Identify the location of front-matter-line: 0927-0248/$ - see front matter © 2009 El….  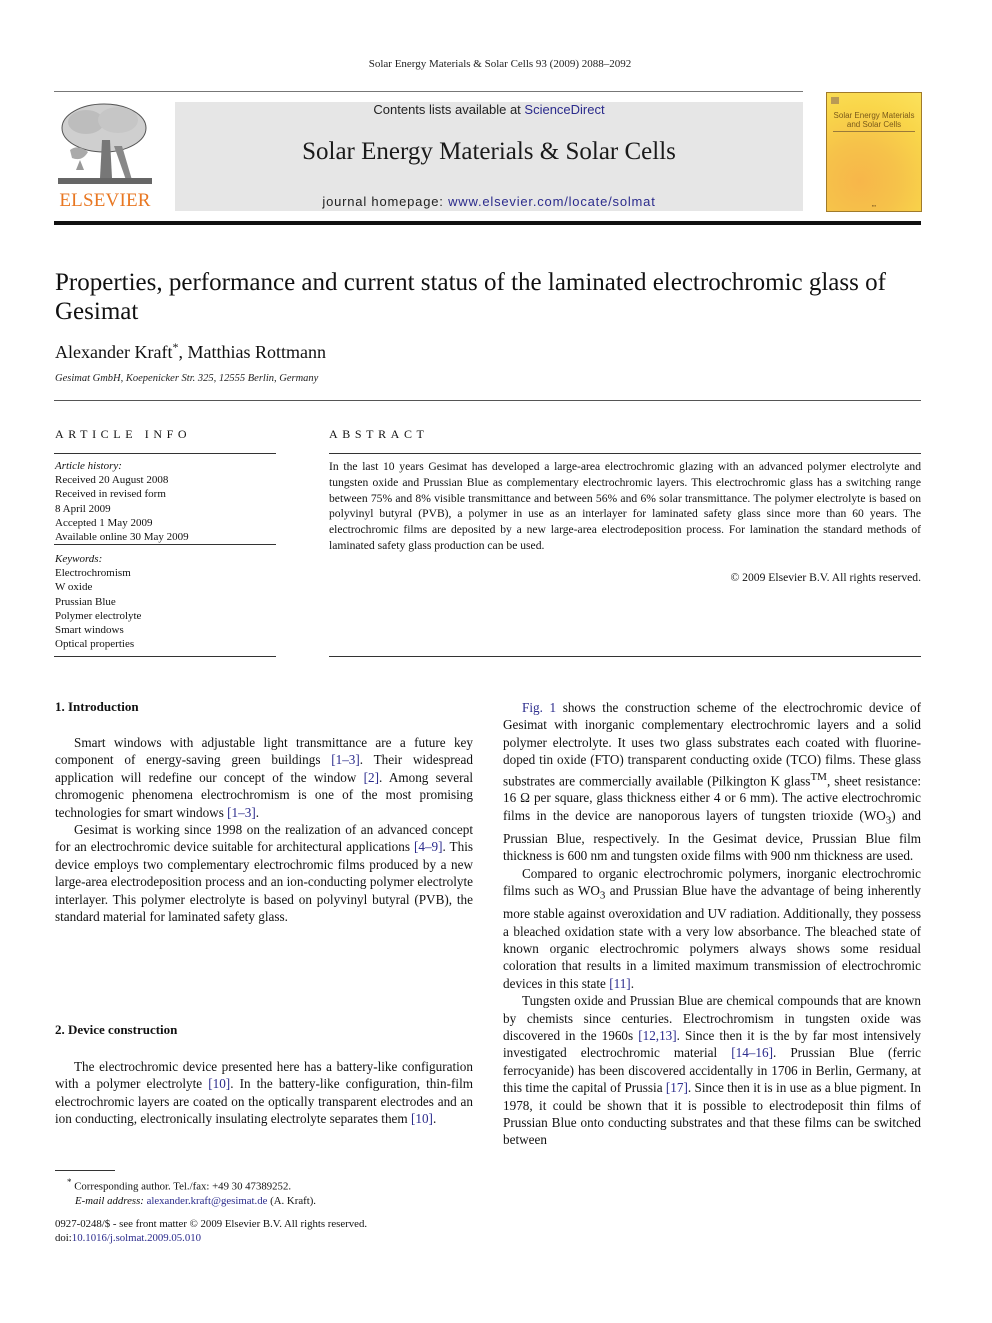
(211, 1224).